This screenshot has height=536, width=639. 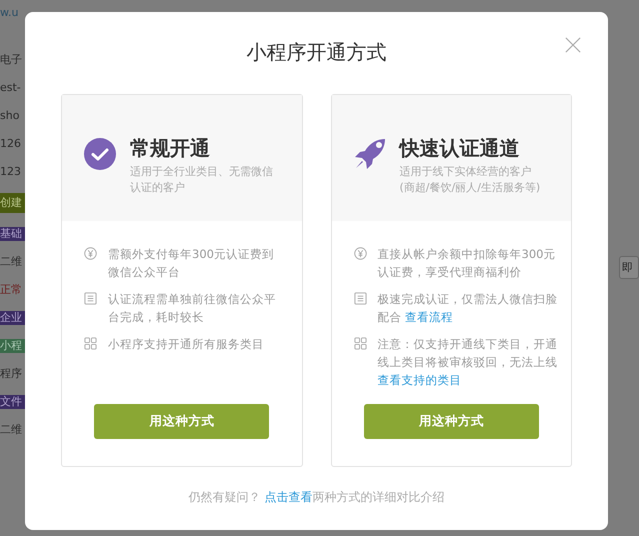 What do you see at coordinates (12, 203) in the screenshot?
I see `create-button: 创建` at bounding box center [12, 203].